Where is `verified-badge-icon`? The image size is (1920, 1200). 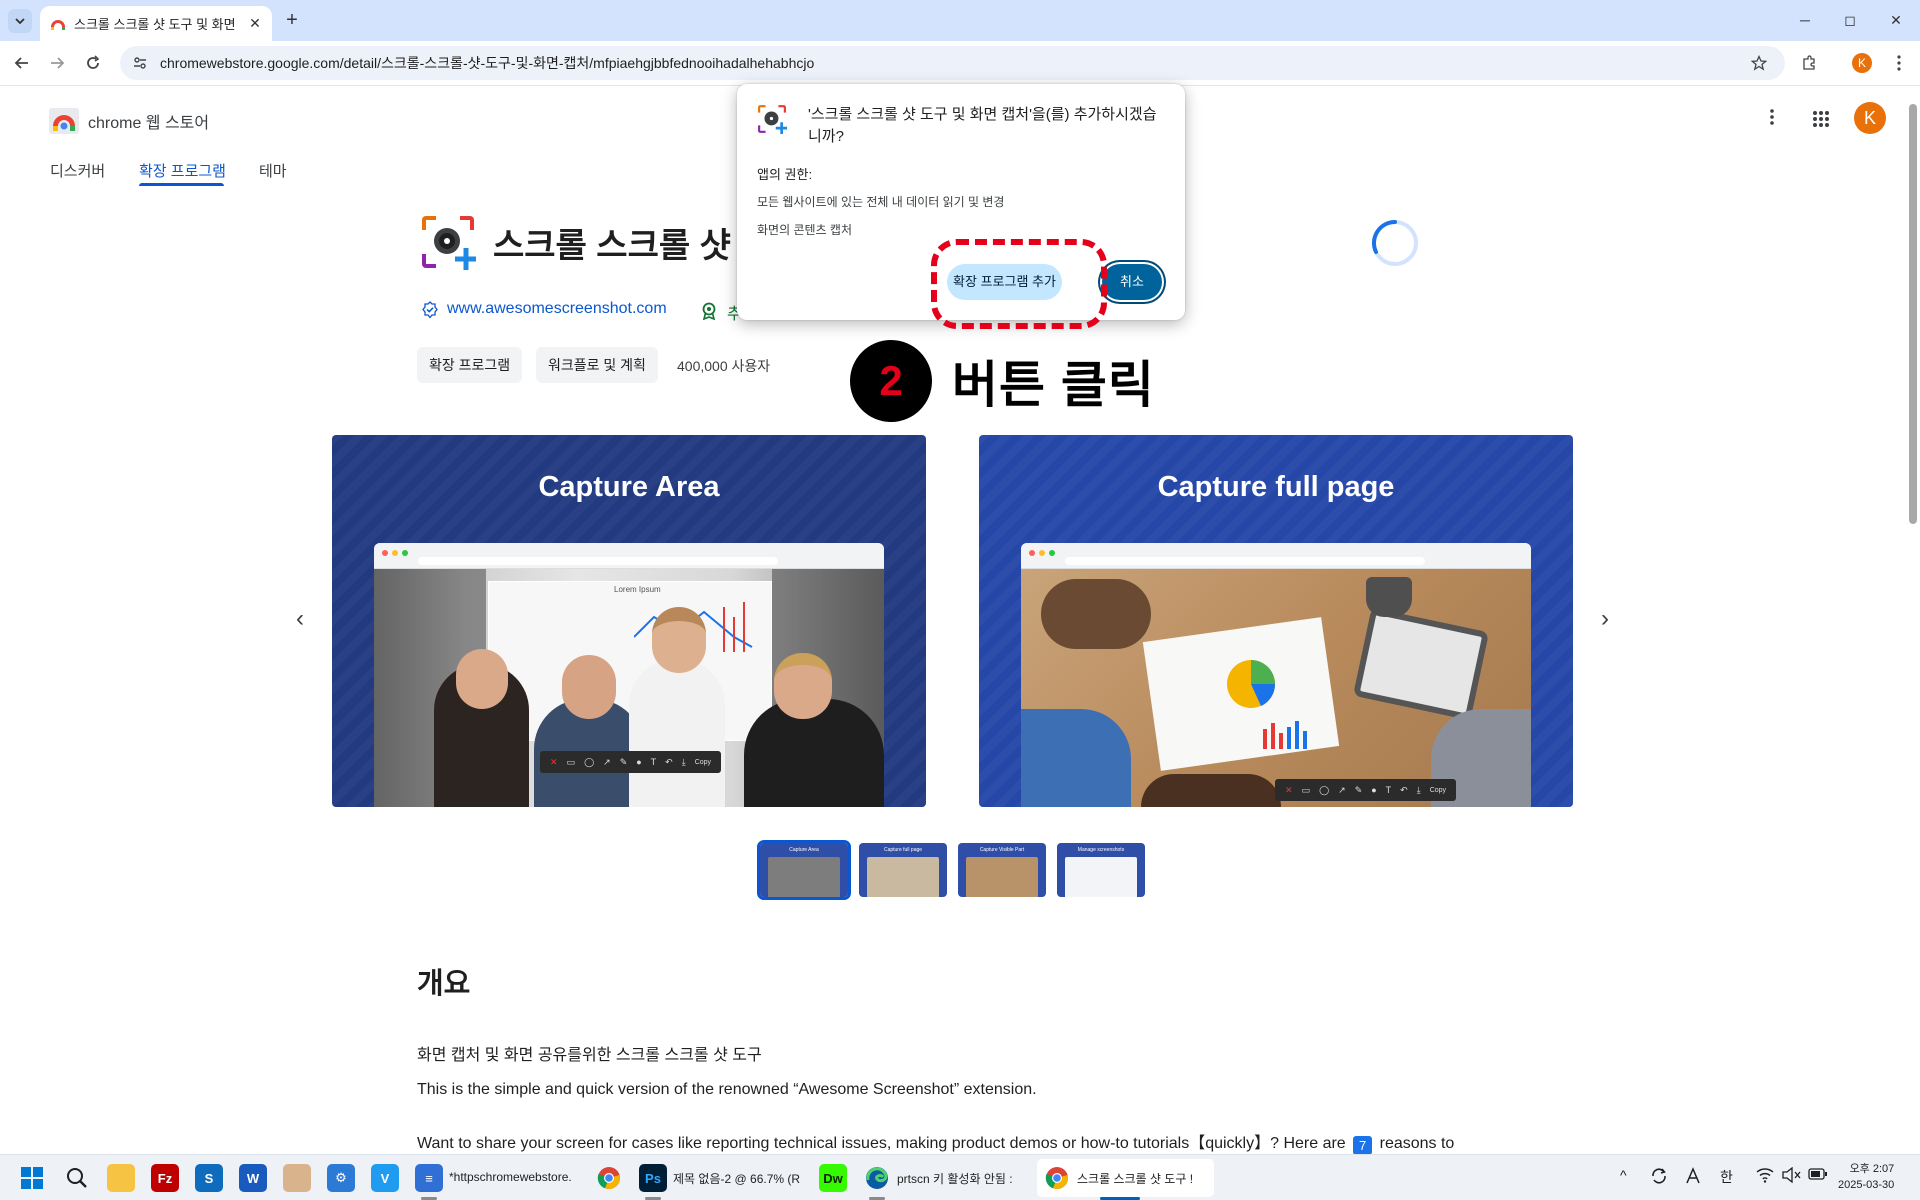
verified-badge-icon is located at coordinates (430, 310).